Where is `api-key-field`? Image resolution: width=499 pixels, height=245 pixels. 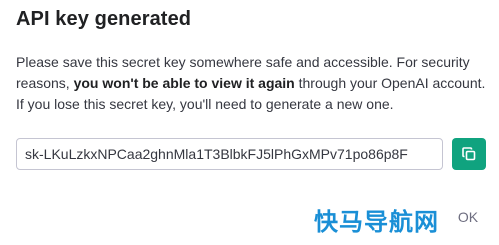 api-key-field is located at coordinates (229, 154).